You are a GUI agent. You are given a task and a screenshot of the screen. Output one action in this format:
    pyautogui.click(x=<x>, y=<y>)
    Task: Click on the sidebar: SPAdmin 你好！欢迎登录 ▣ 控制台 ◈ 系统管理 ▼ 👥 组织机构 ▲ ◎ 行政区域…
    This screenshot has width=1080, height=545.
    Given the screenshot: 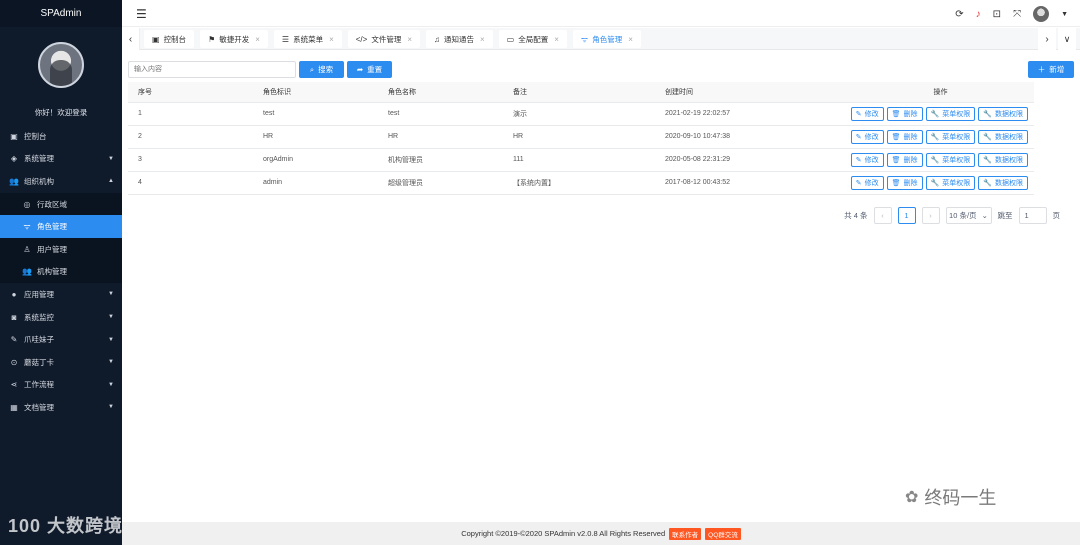 What is the action you would take?
    pyautogui.click(x=61, y=272)
    